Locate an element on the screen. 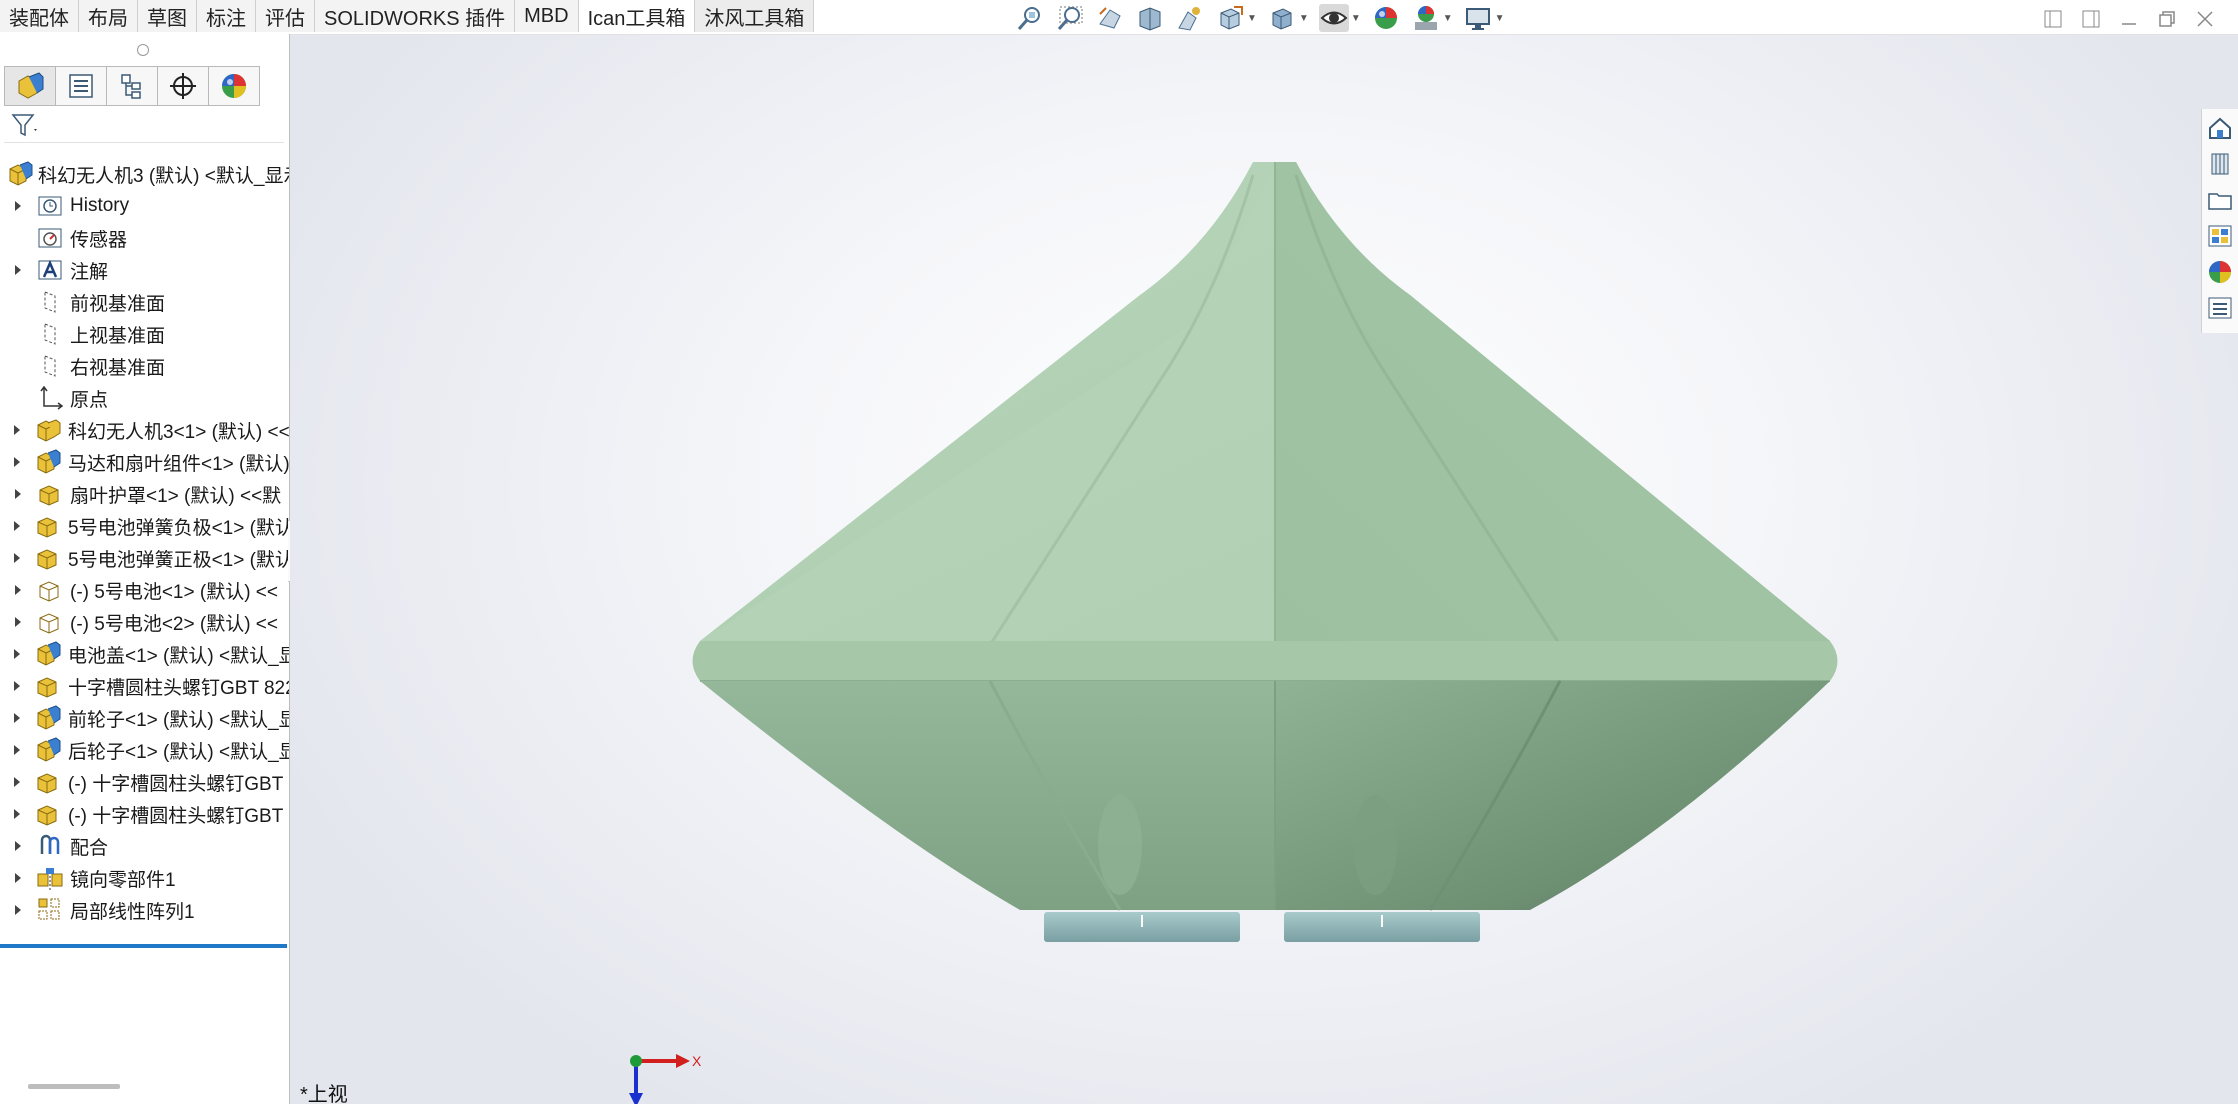  display-manager-tab is located at coordinates (234, 86).